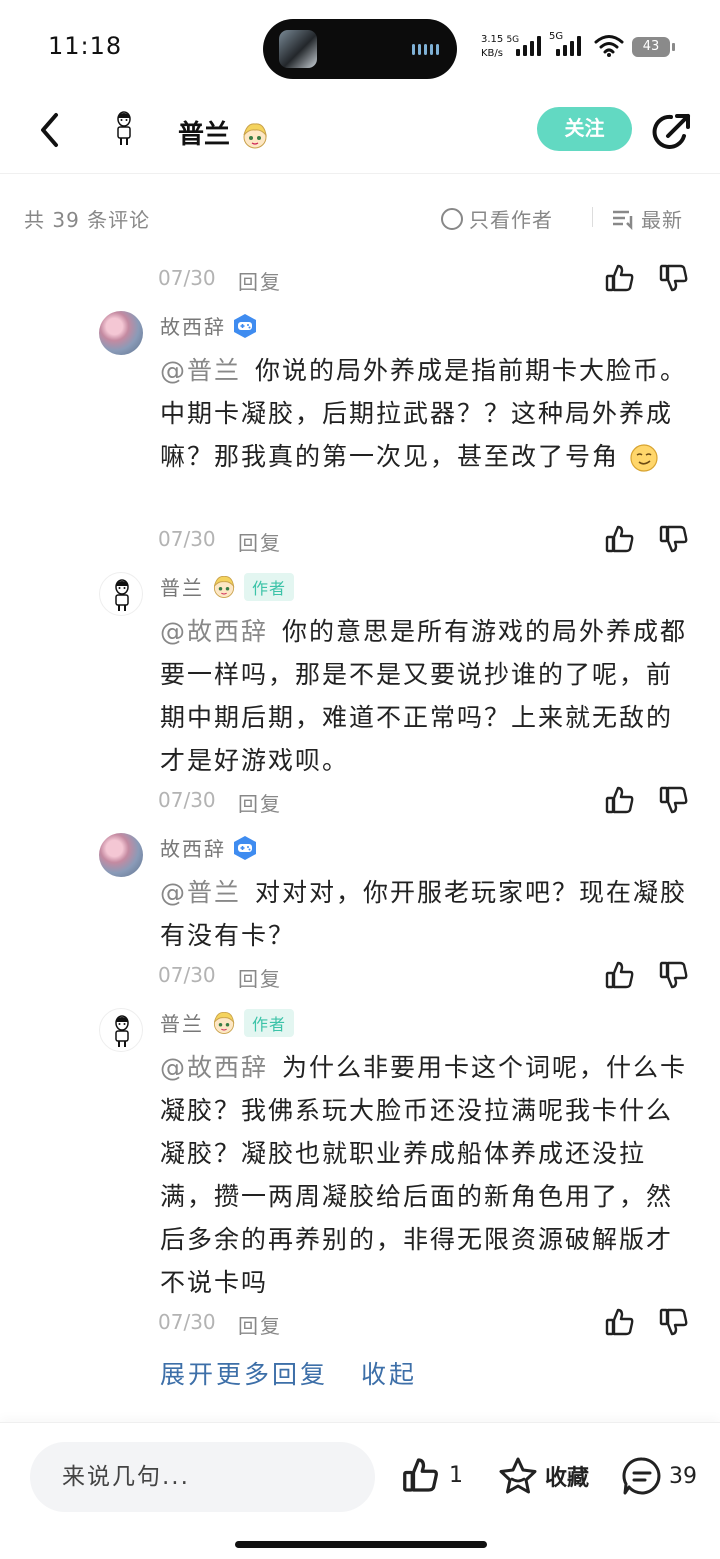 Image resolution: width=720 pixels, height=1559 pixels. Describe the element at coordinates (683, 1476) in the screenshot. I see `comment-count-badge: 39` at that location.